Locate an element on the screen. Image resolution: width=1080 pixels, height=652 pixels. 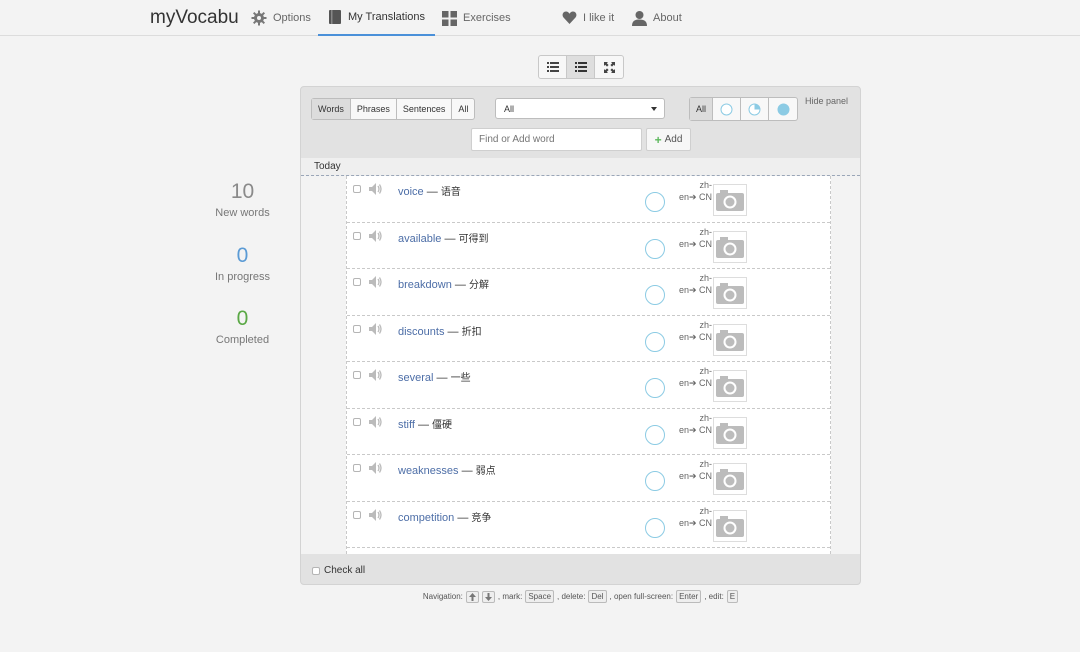
word-entry: stiff — 僵硬 is located at coordinates (425, 424).